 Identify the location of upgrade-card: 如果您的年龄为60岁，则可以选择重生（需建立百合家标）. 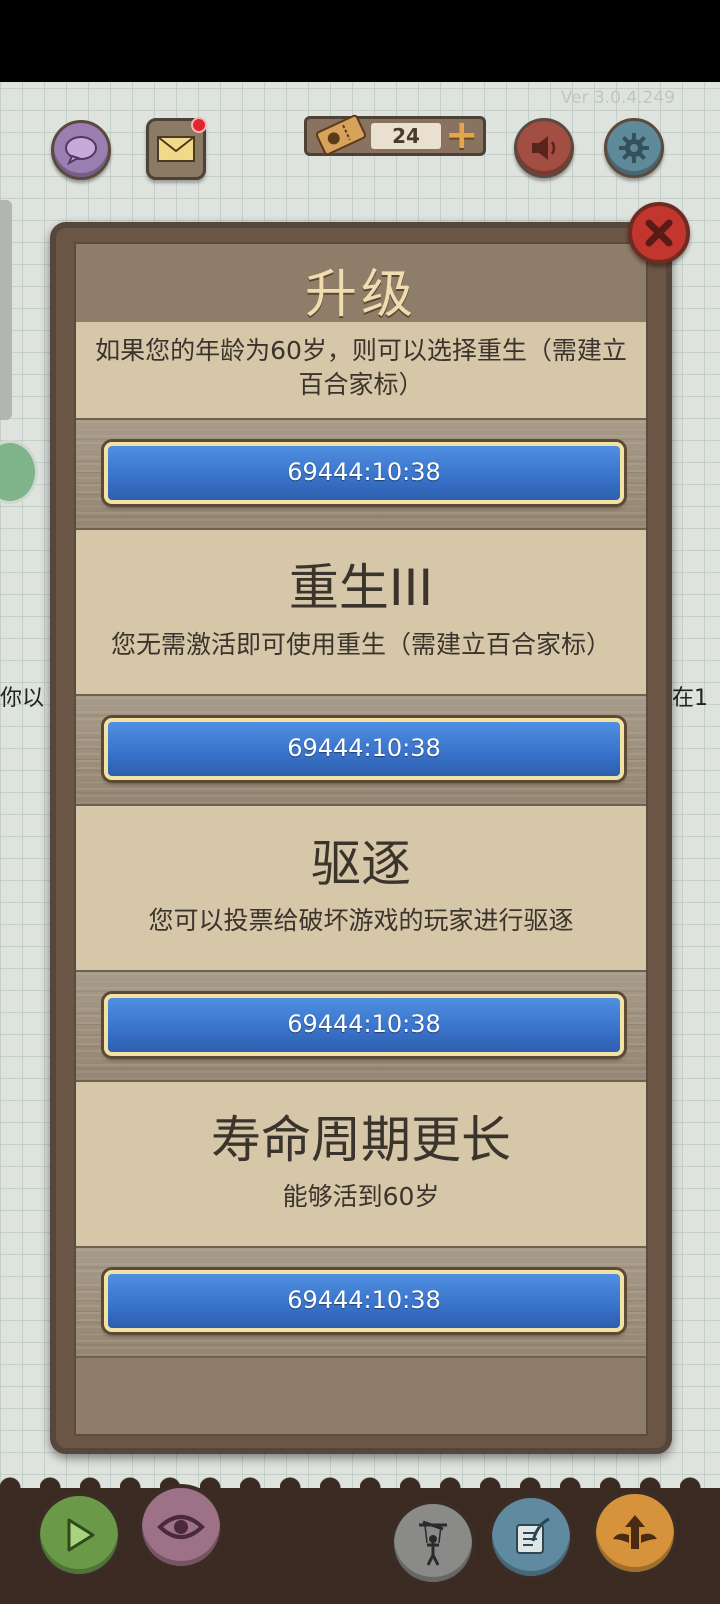
(361, 370).